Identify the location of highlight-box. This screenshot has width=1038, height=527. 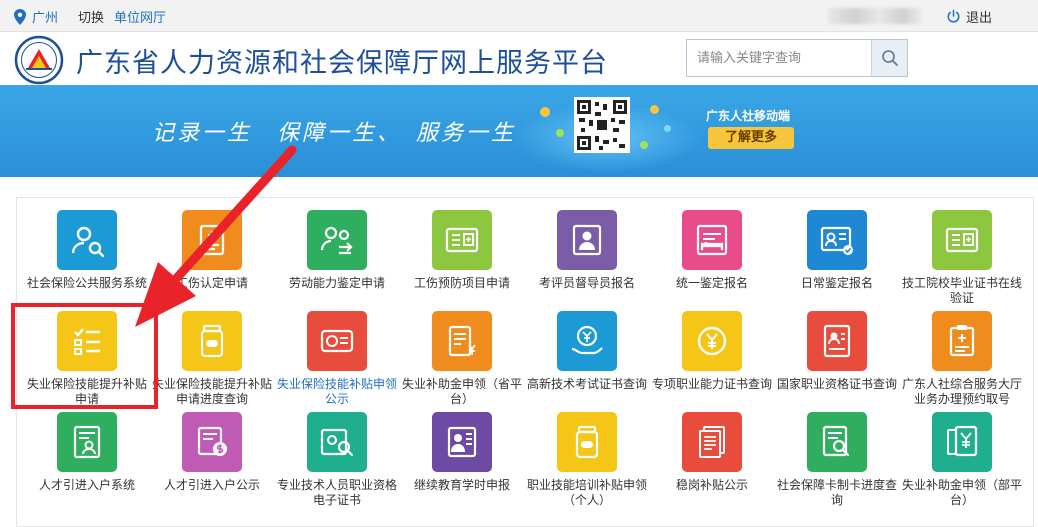
(84, 356).